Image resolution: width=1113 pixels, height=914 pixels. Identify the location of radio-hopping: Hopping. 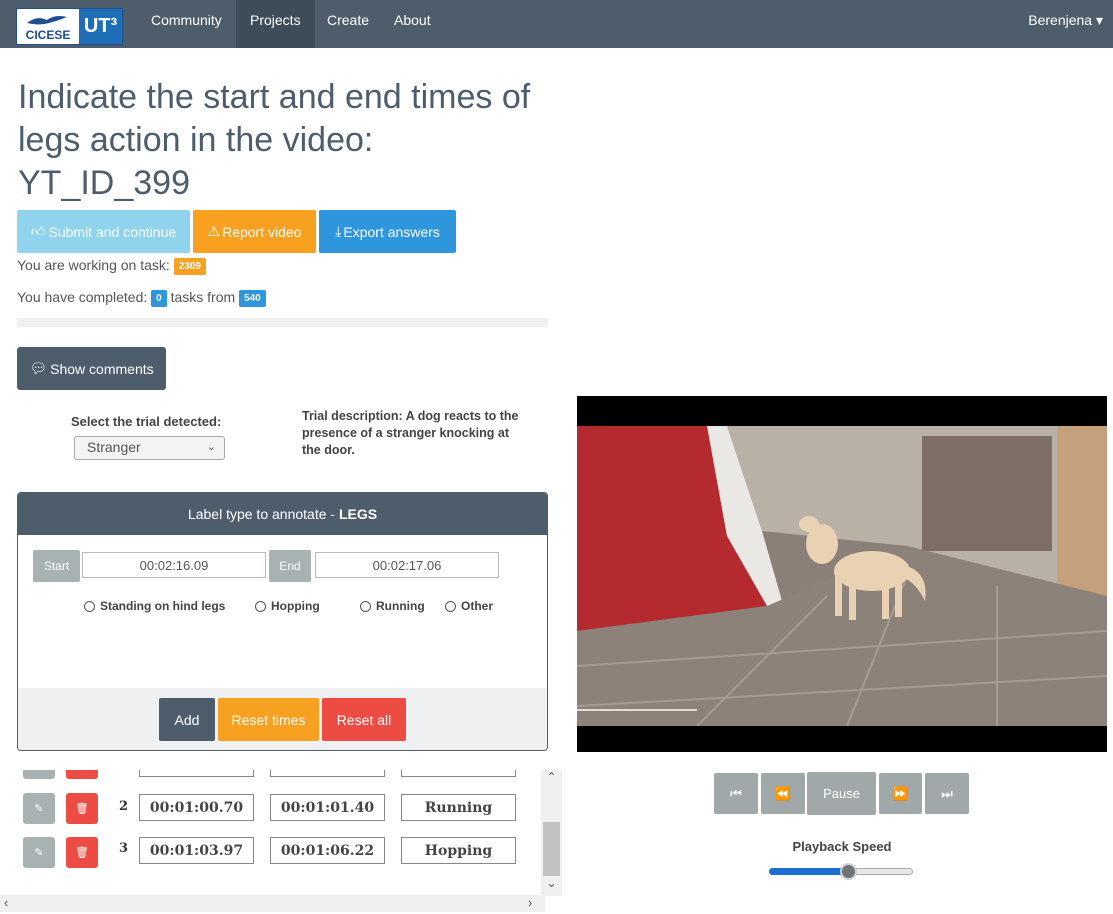
(287, 606).